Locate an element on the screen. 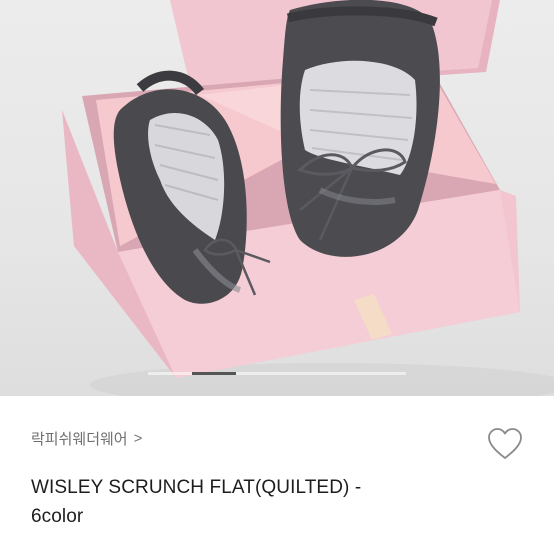 This screenshot has height=554, width=554. brand-name: 락피쉬웨더웨어 is located at coordinates (79, 438).